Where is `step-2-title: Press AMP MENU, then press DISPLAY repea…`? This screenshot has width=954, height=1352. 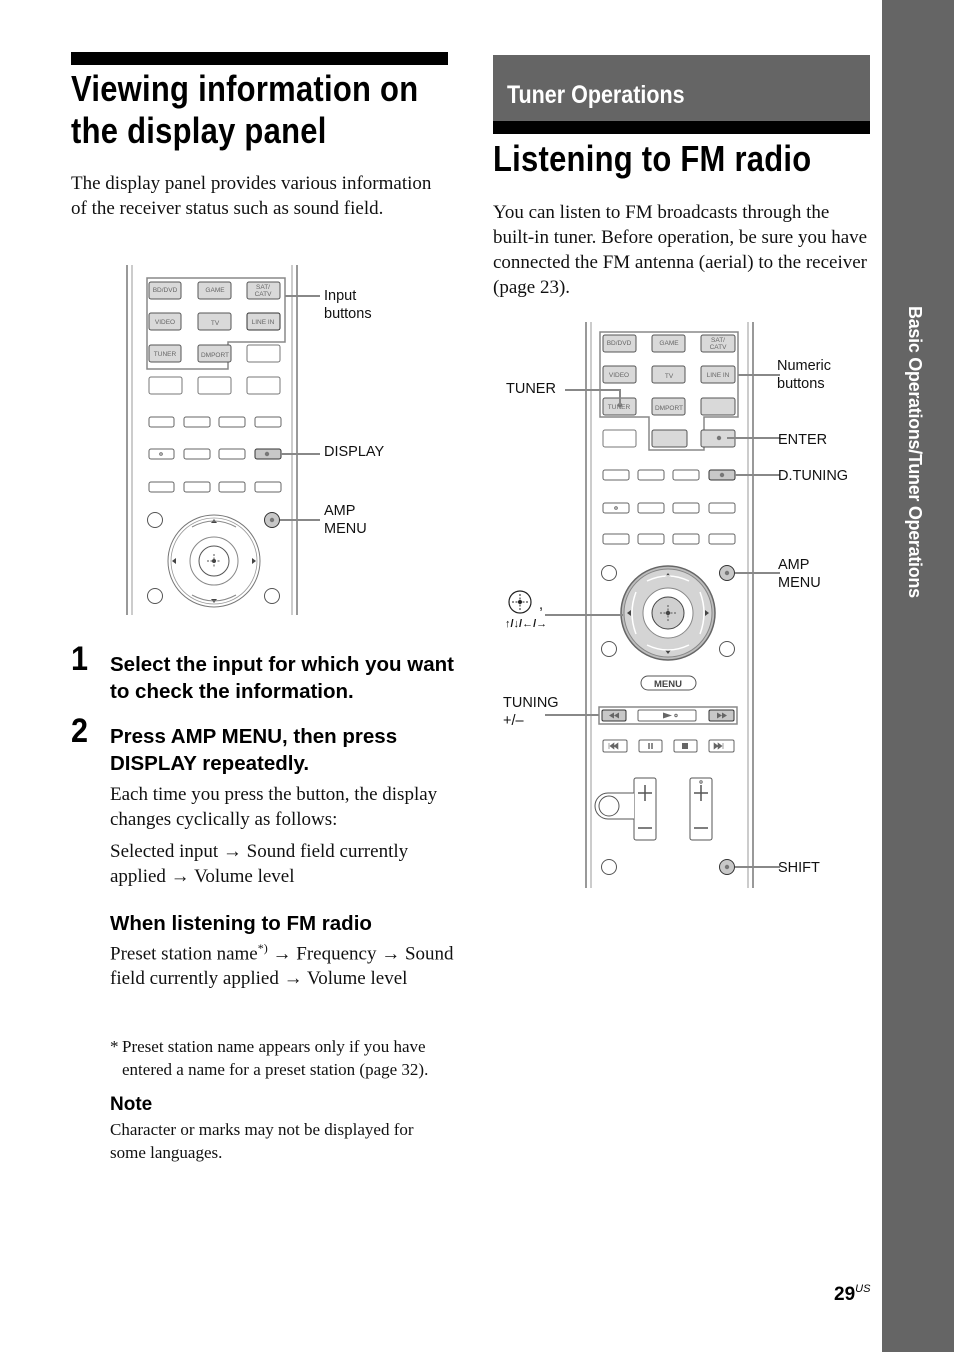
step-2-title: Press AMP MENU, then press DISPLAY repea… is located at coordinates (254, 750).